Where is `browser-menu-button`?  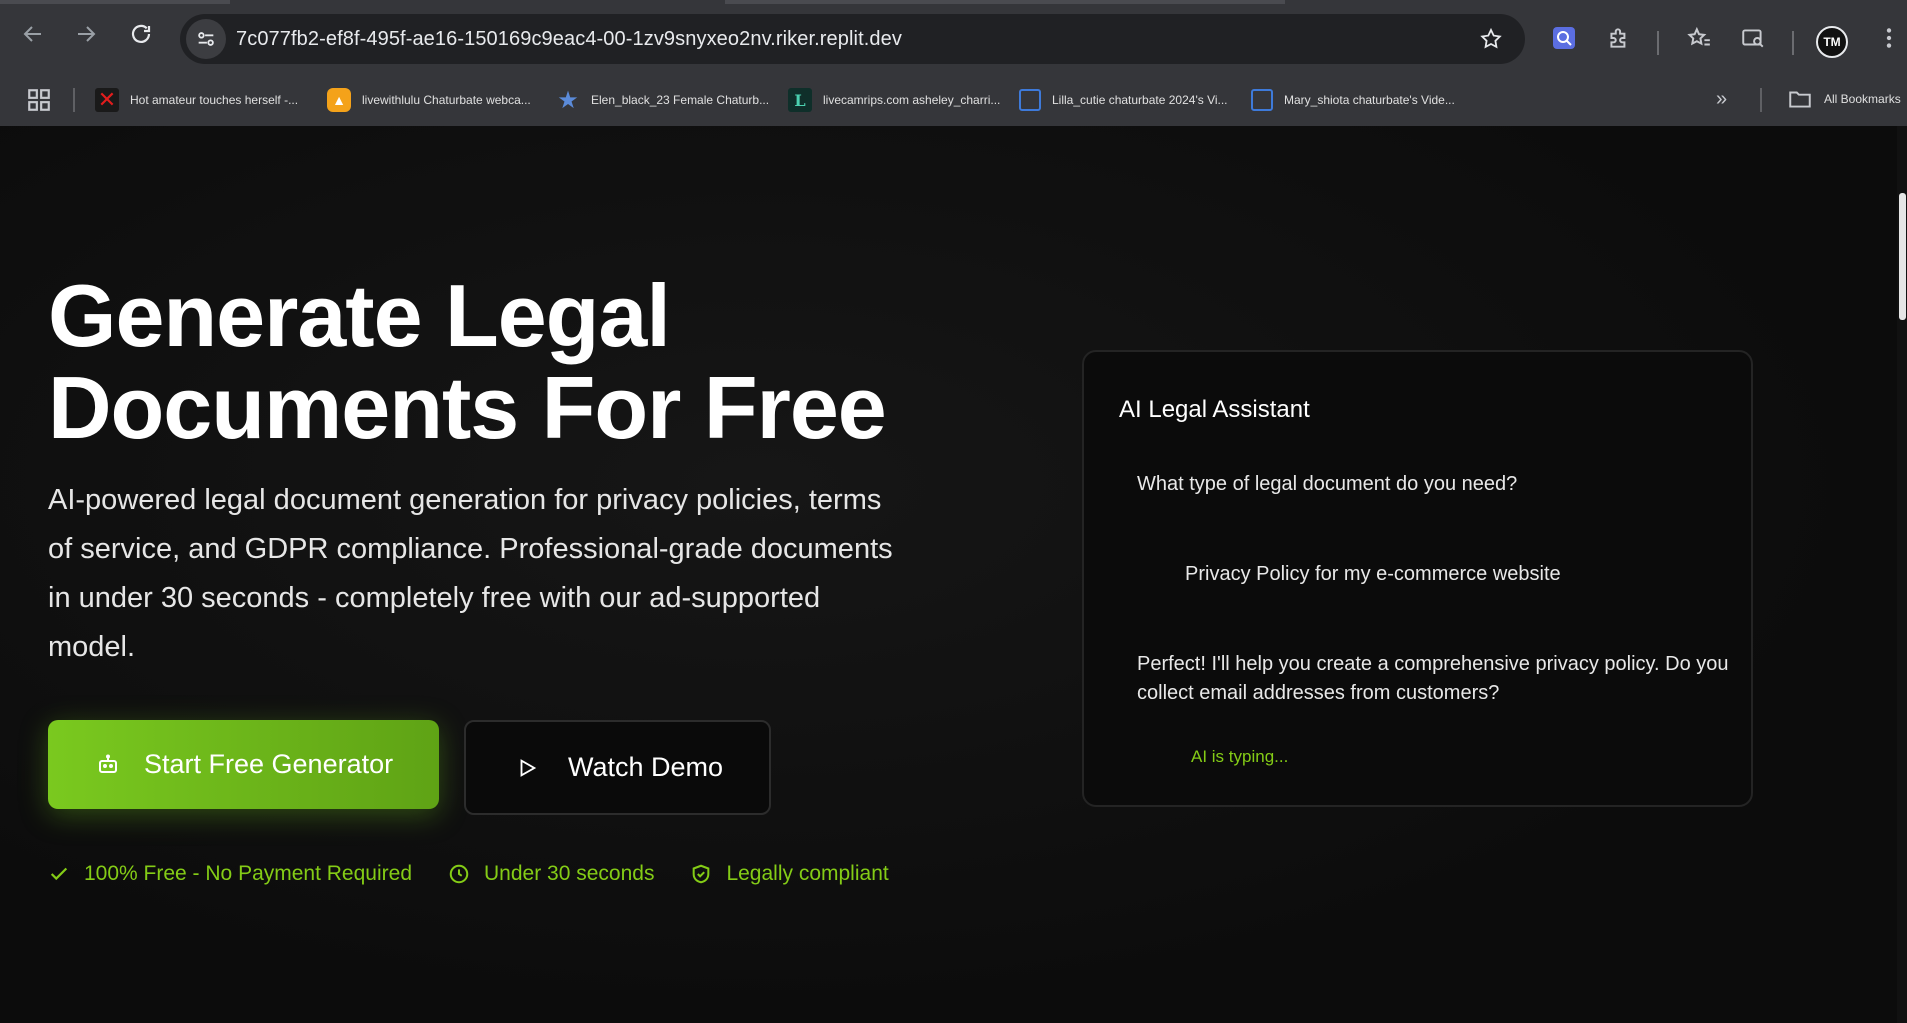 browser-menu-button is located at coordinates (1889, 38).